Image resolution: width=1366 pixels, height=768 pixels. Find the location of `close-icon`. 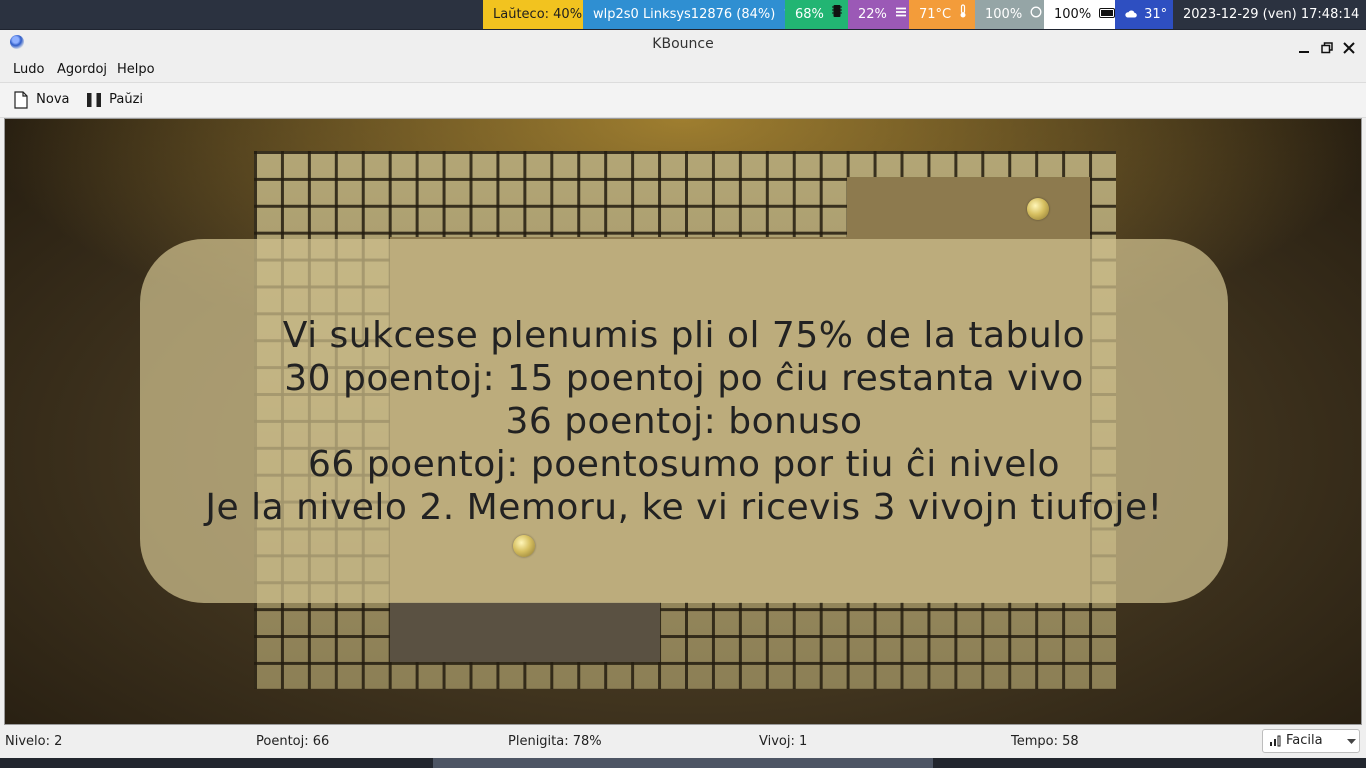

close-icon is located at coordinates (1349, 48).